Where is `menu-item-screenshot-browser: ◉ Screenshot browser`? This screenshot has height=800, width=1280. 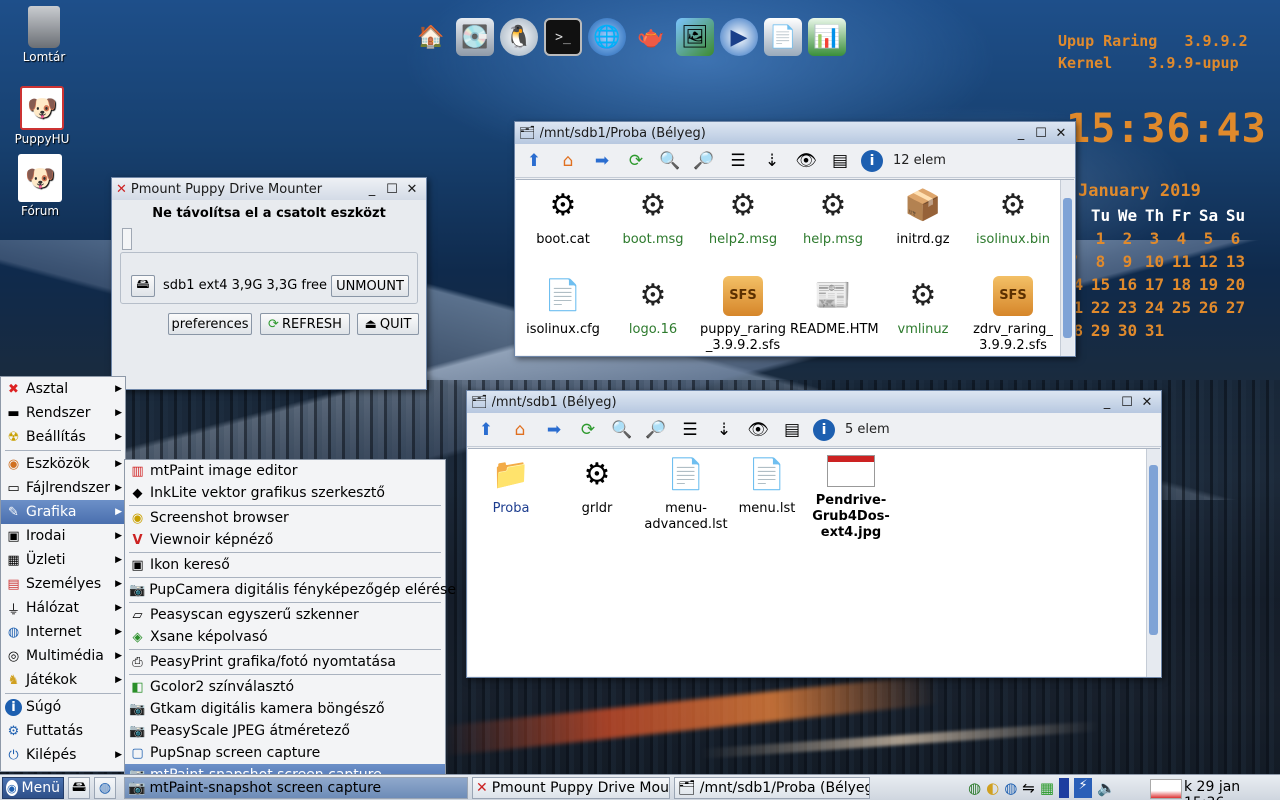
menu-item-screenshot-browser: ◉ Screenshot browser is located at coordinates (285, 518).